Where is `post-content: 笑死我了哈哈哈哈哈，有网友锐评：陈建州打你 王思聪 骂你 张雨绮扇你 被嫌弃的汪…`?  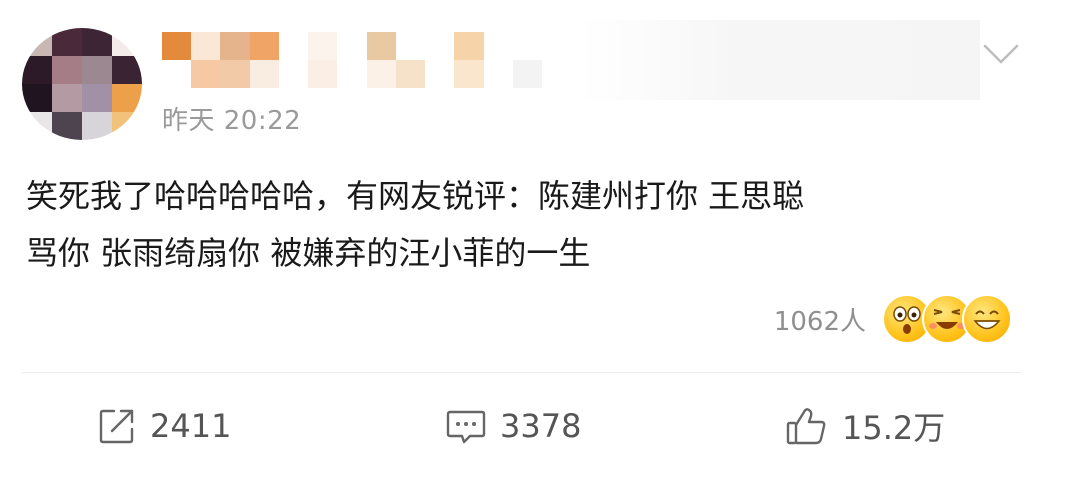 post-content: 笑死我了哈哈哈哈哈，有网友锐评：陈建州打你 王思聪 骂你 张雨绮扇你 被嫌弃的汪… is located at coordinates (415, 224).